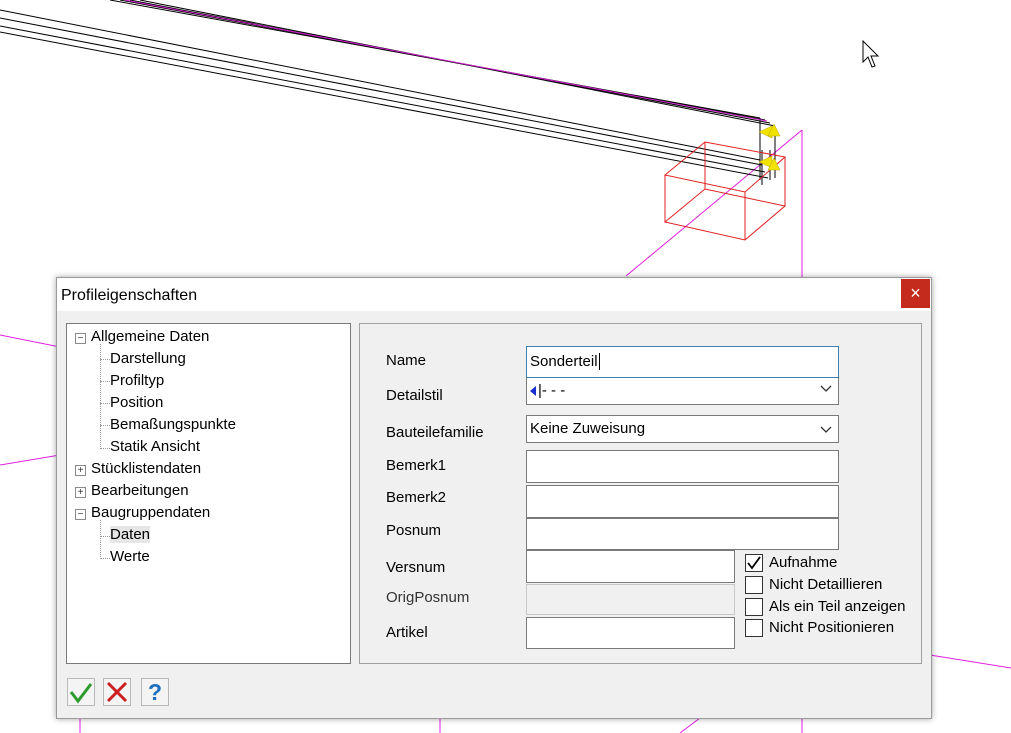 The width and height of the screenshot is (1011, 733). I want to click on tree-item-statik-ansicht: Statik Ansicht, so click(155, 446).